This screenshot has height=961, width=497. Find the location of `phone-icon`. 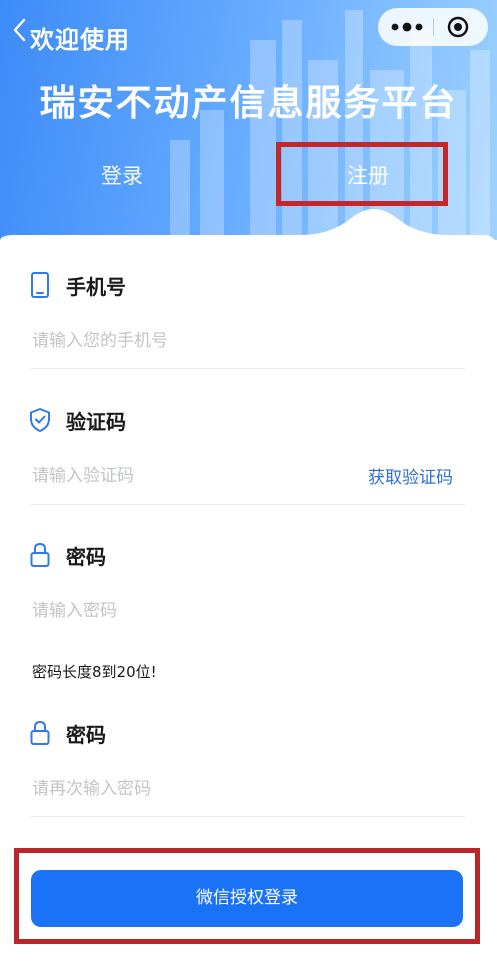

phone-icon is located at coordinates (40, 285).